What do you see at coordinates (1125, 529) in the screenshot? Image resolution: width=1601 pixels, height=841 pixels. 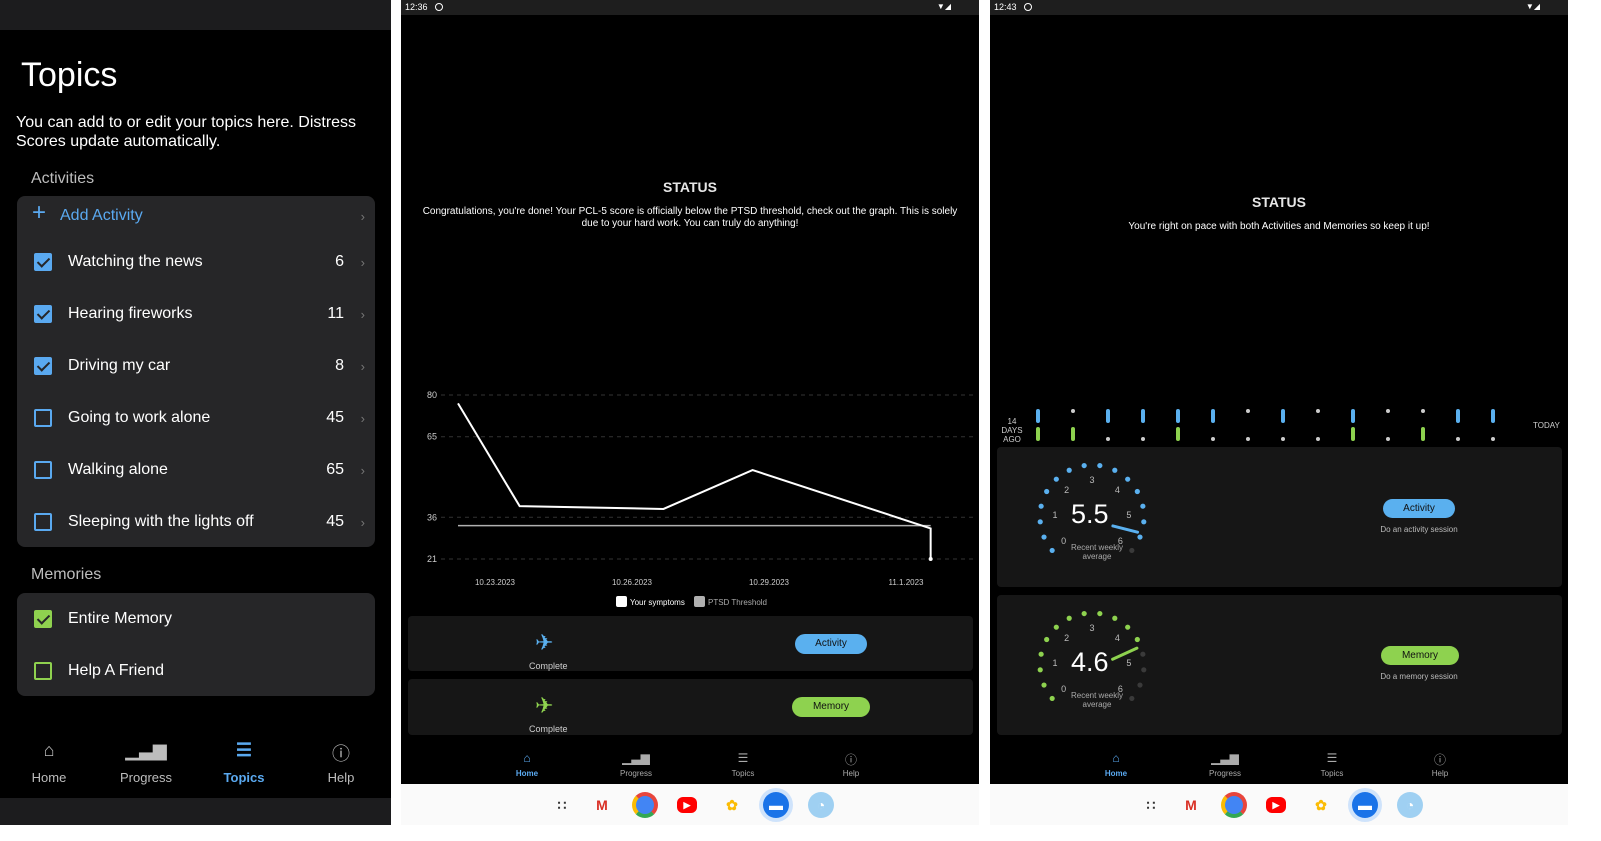 I see `gauge-needle` at bounding box center [1125, 529].